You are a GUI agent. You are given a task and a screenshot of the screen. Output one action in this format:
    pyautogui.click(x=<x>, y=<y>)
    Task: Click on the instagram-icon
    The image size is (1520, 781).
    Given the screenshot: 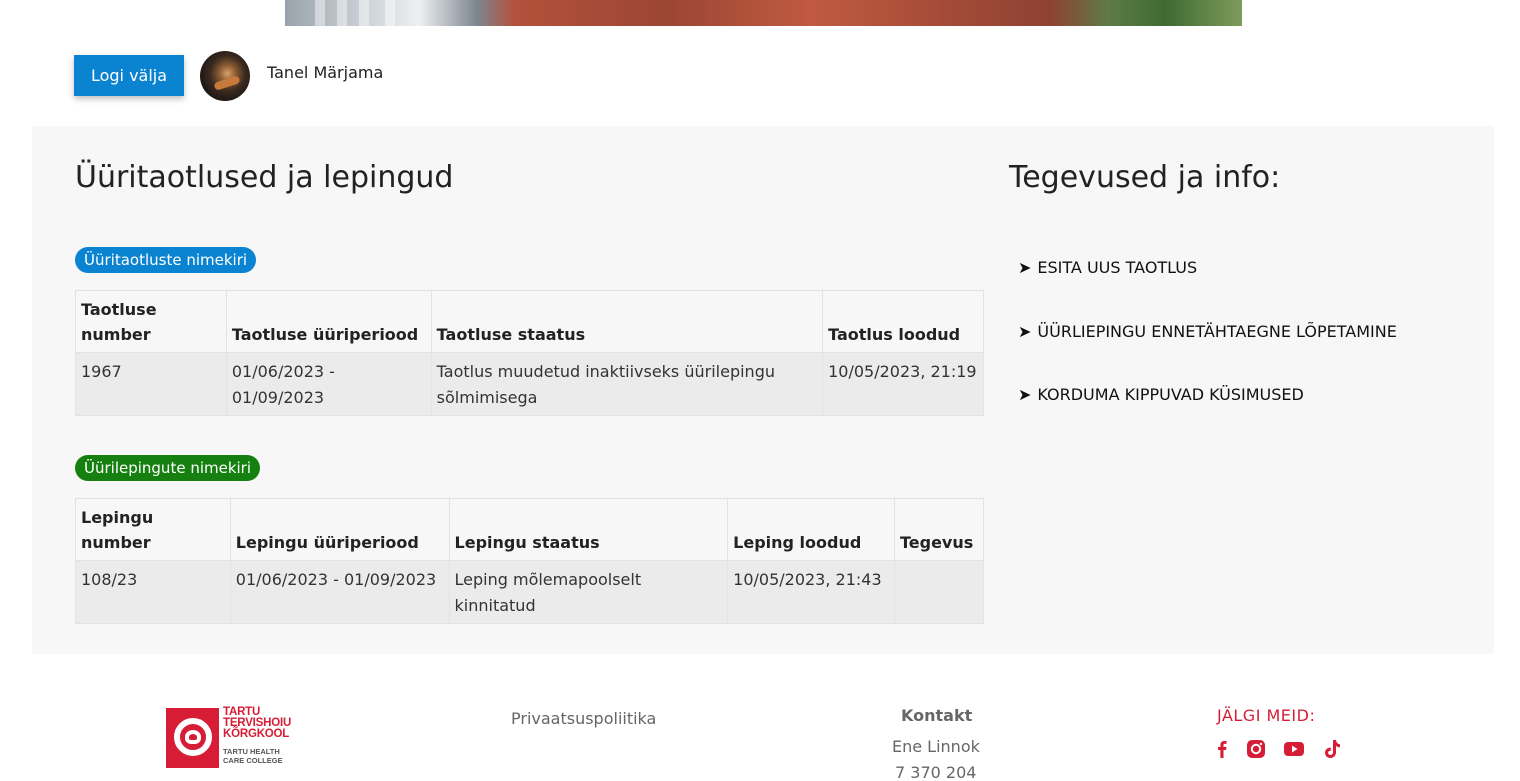 What is the action you would take?
    pyautogui.click(x=1256, y=749)
    